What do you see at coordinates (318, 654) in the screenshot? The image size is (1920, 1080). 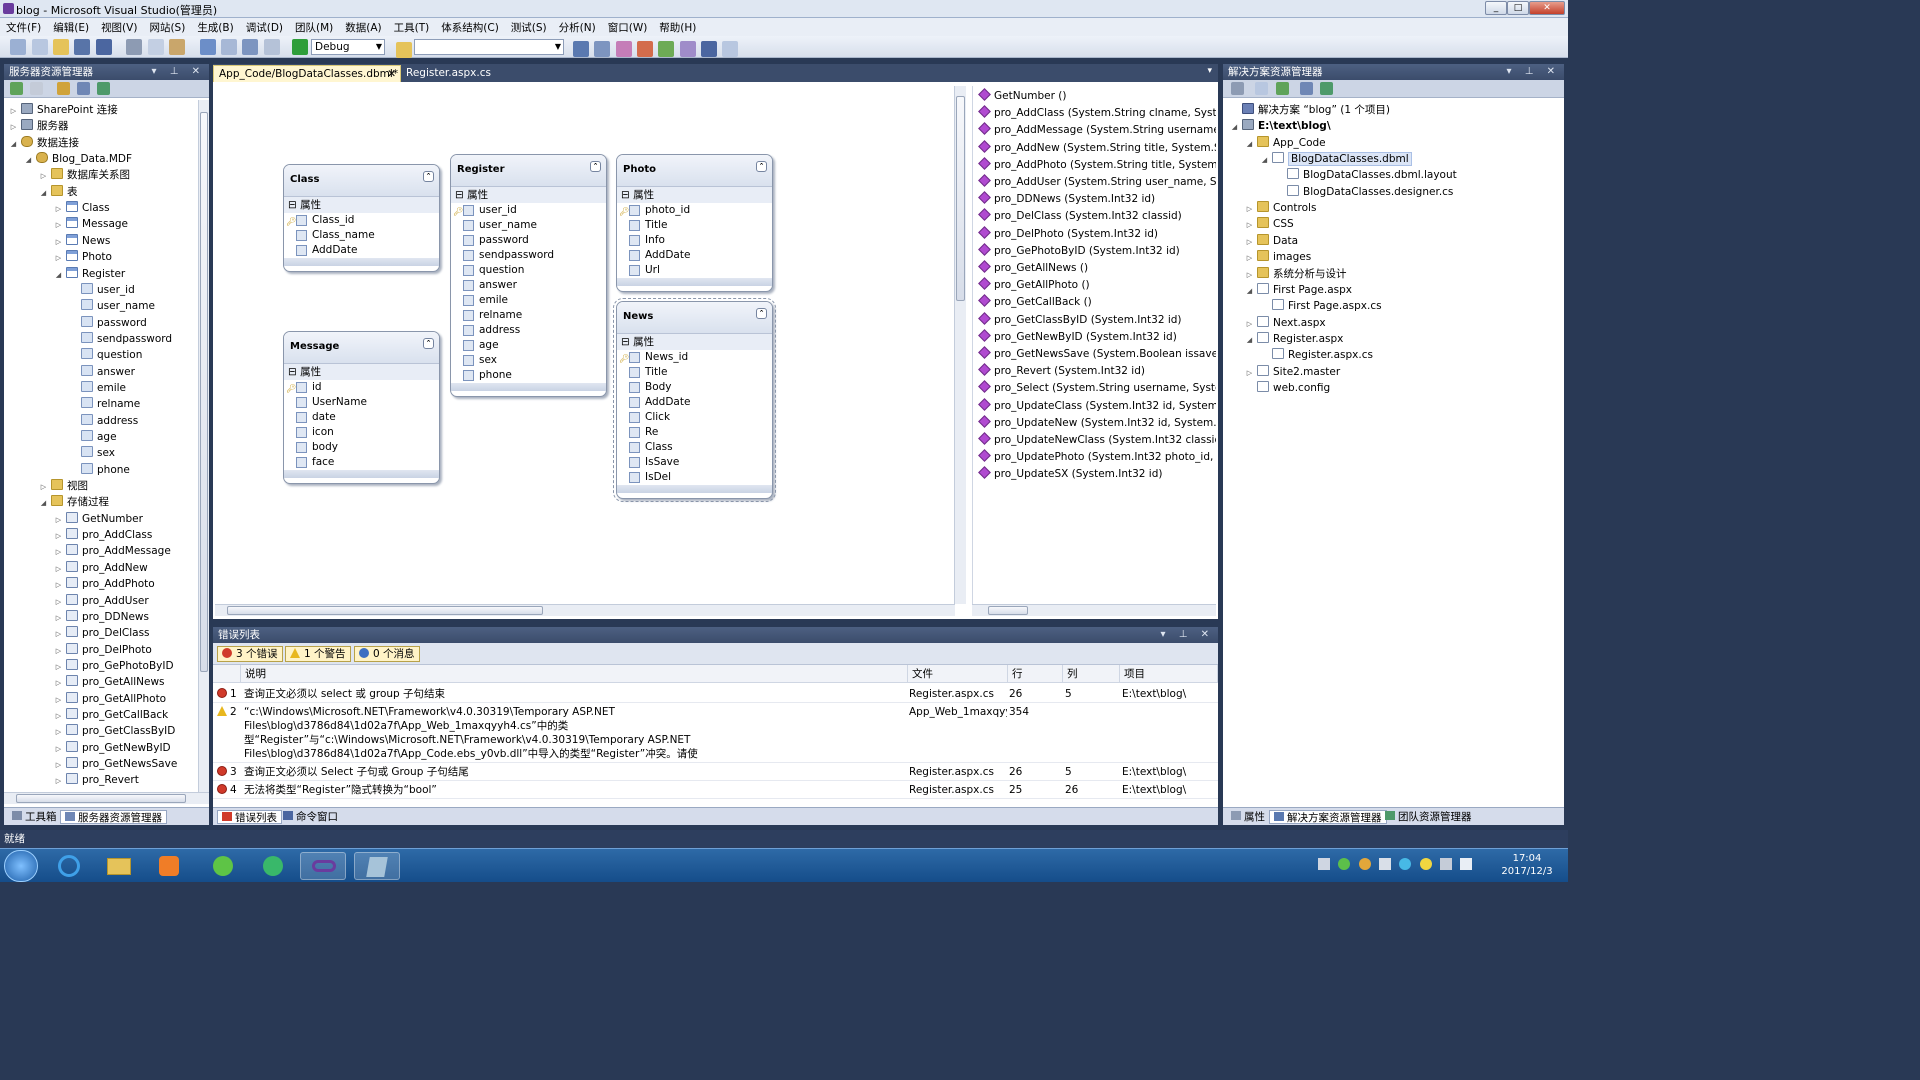 I see `warnings-filter-button: 1 个警告` at bounding box center [318, 654].